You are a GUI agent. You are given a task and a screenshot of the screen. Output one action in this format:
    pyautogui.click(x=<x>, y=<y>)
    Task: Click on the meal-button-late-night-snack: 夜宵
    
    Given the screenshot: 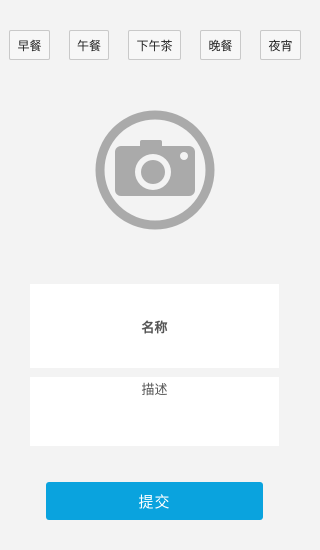 What is the action you would take?
    pyautogui.click(x=280, y=45)
    